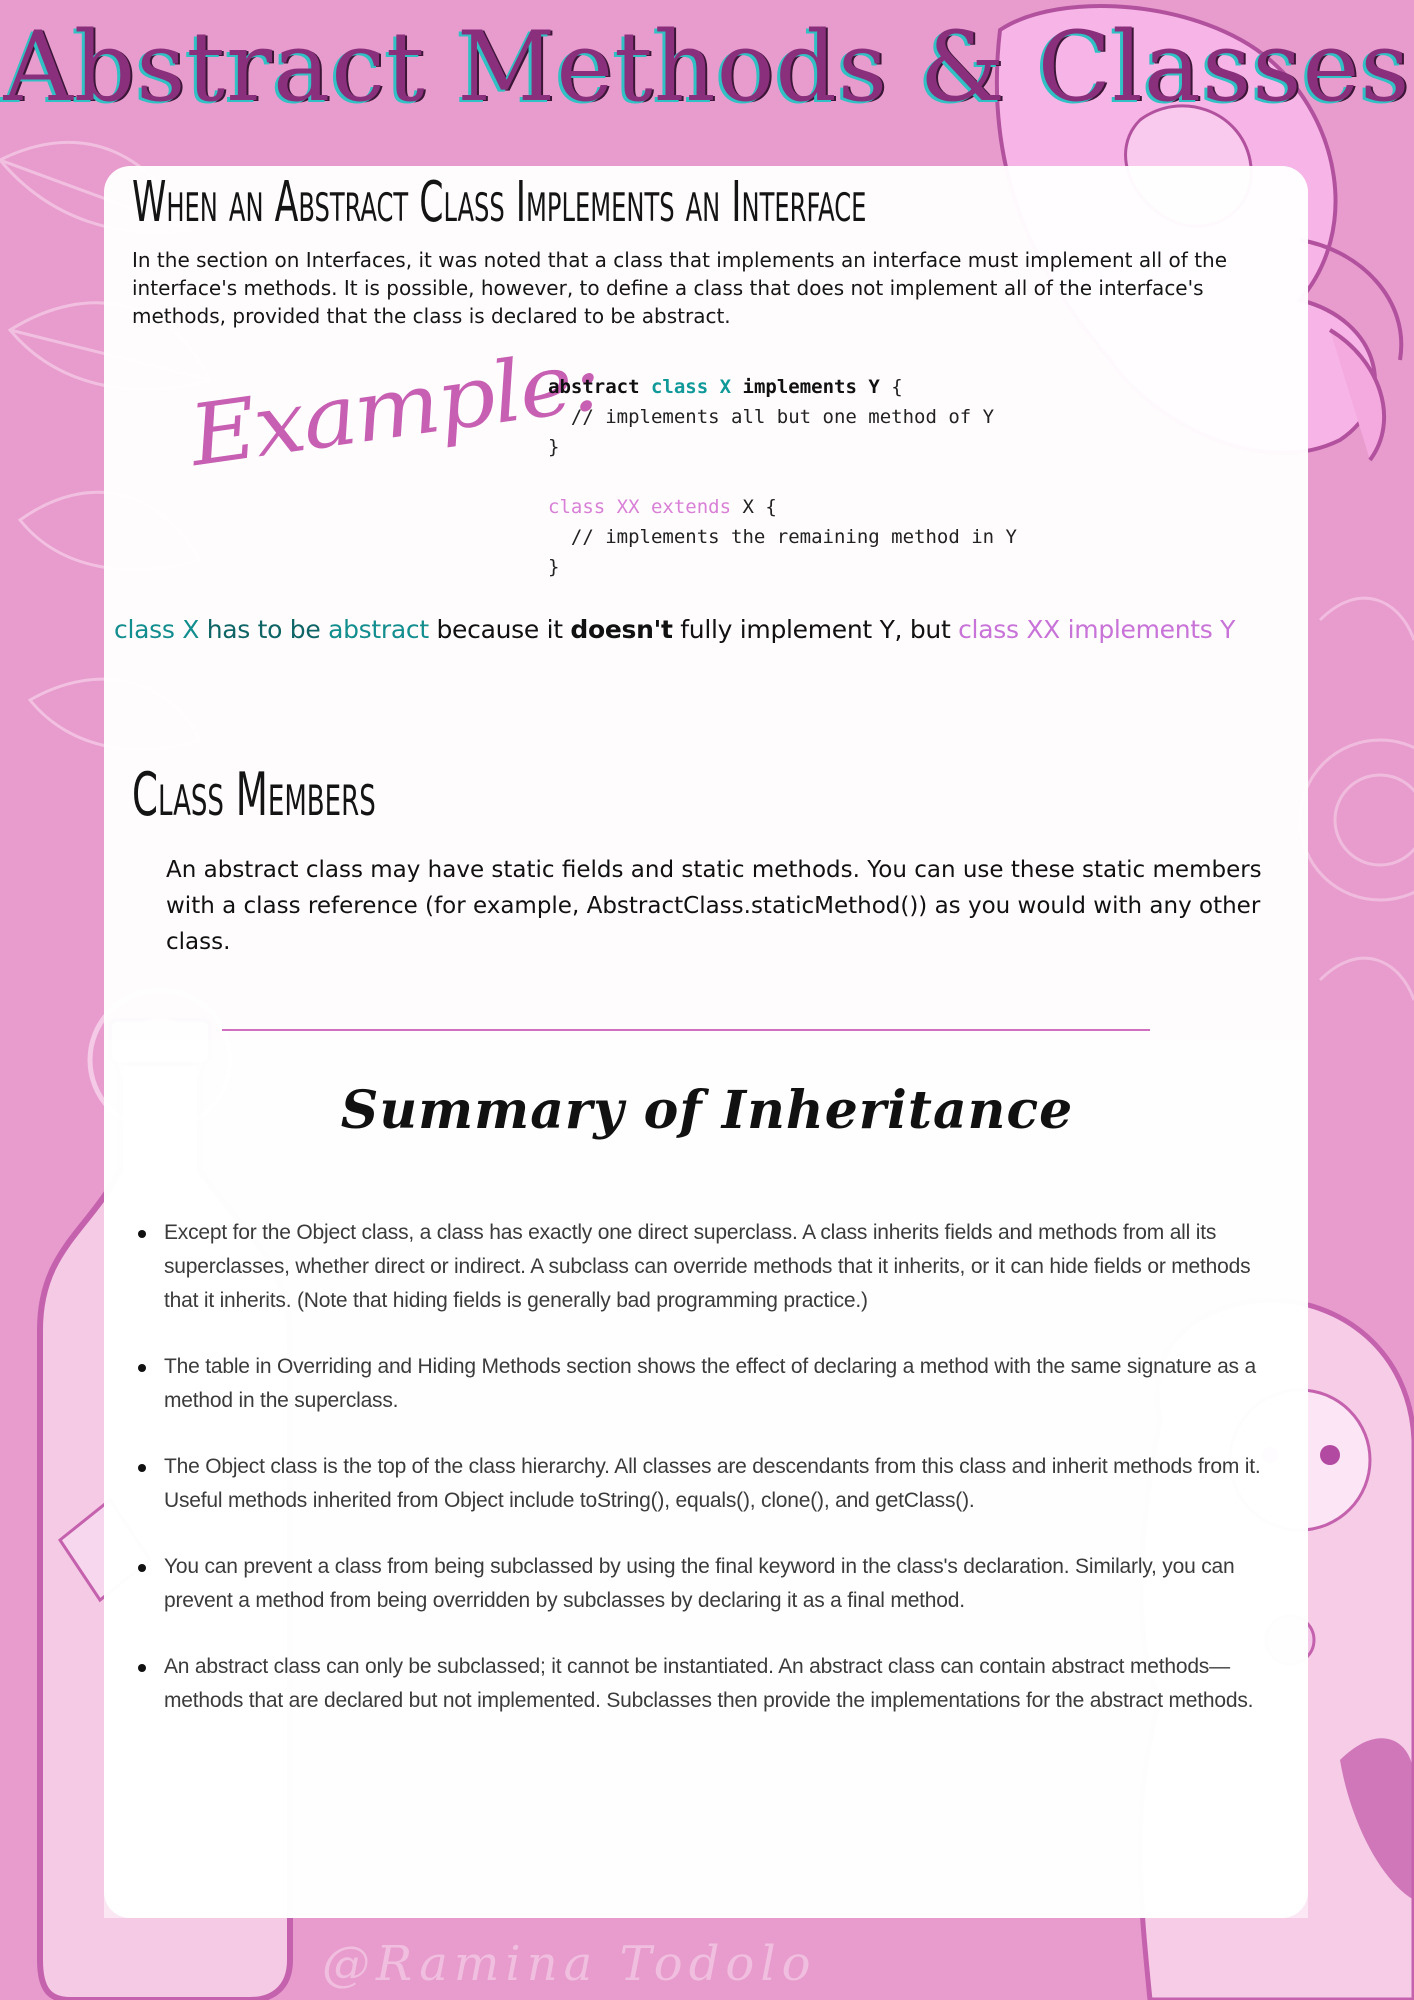 The height and width of the screenshot is (2000, 1414). I want to click on conclusion-abstract: abstract, so click(378, 629).